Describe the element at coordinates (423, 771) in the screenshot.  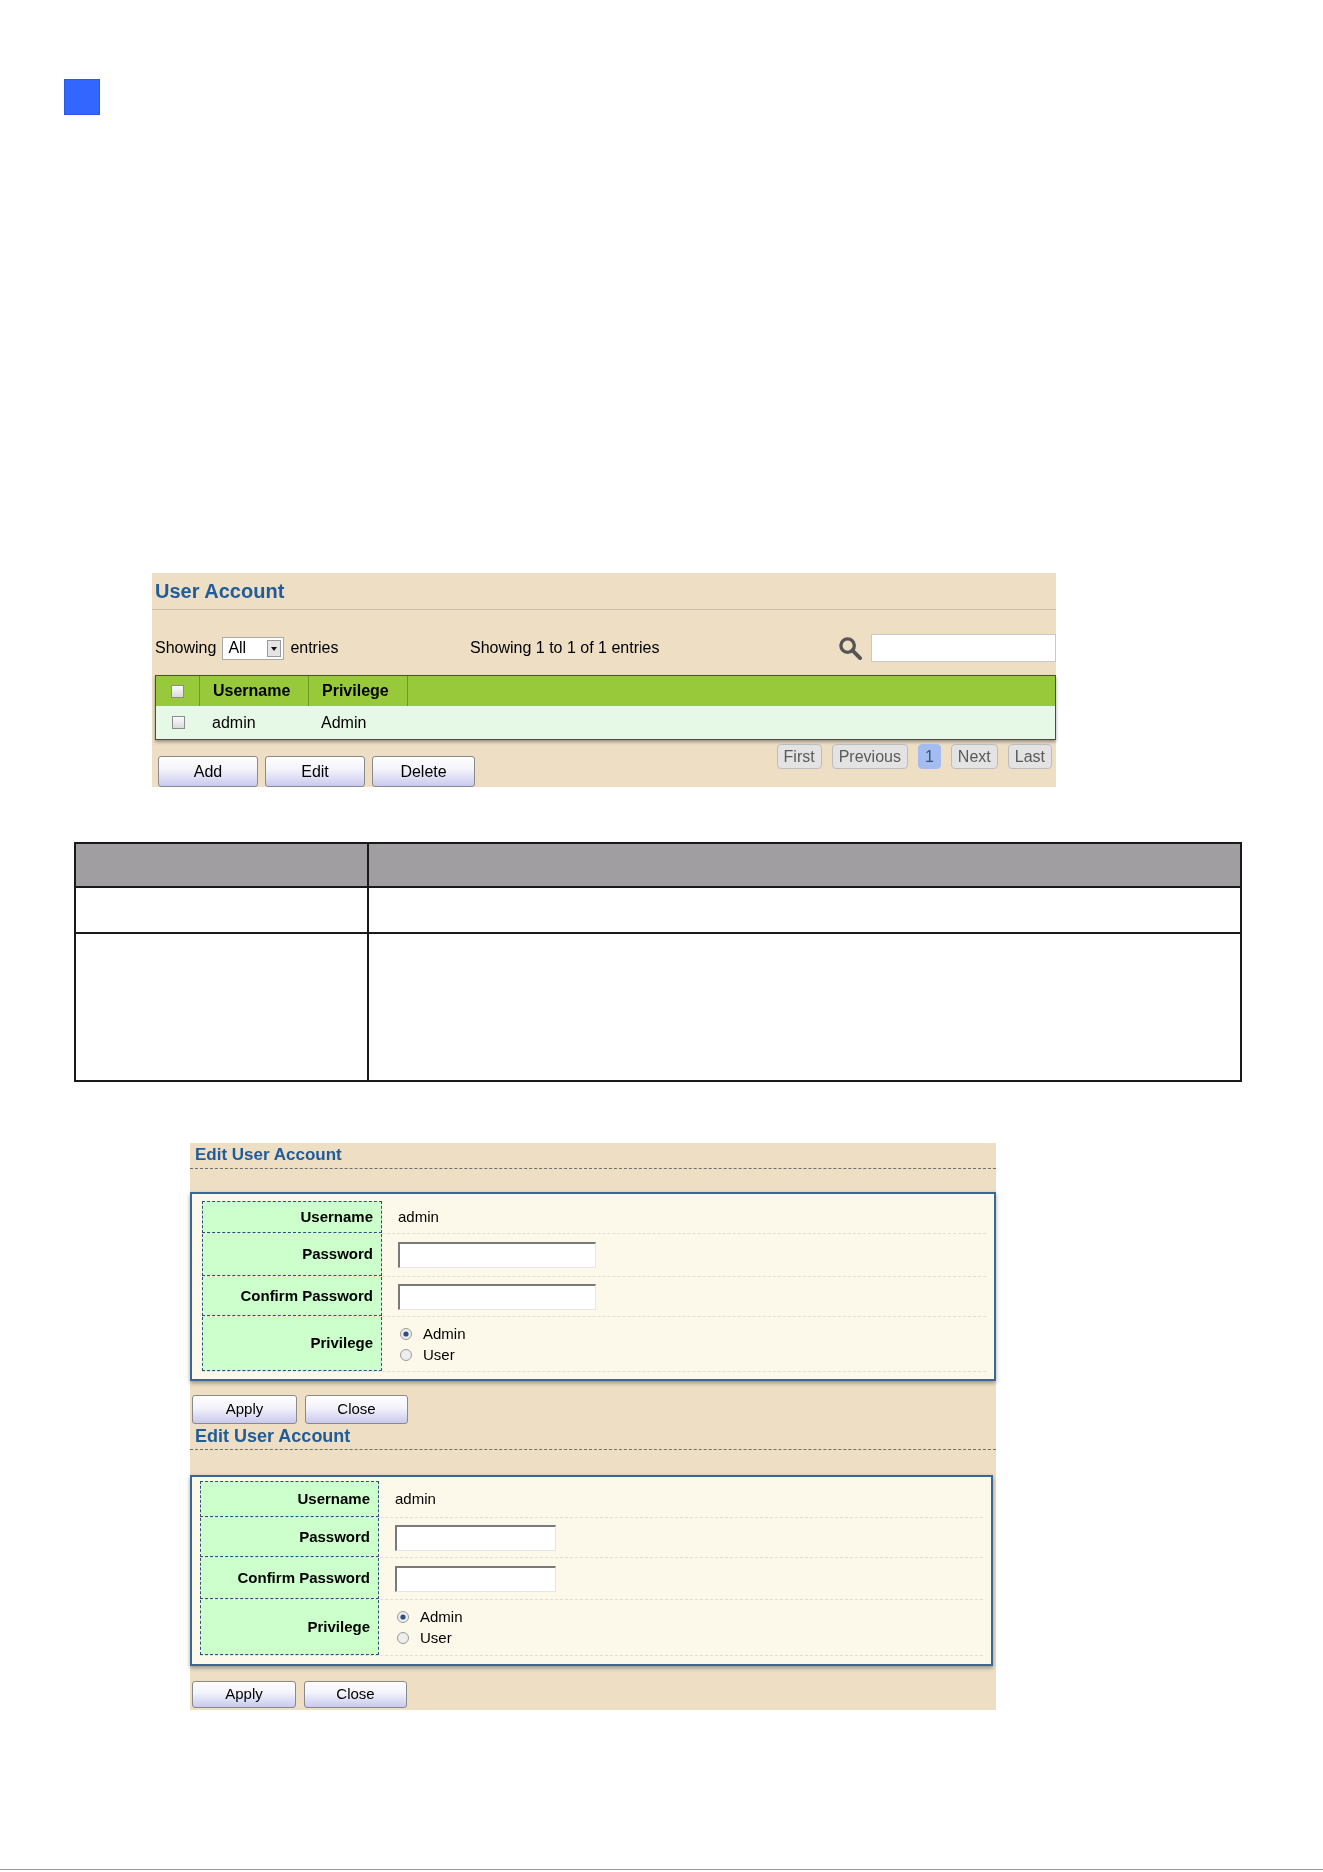
I see `action-button: Delete` at that location.